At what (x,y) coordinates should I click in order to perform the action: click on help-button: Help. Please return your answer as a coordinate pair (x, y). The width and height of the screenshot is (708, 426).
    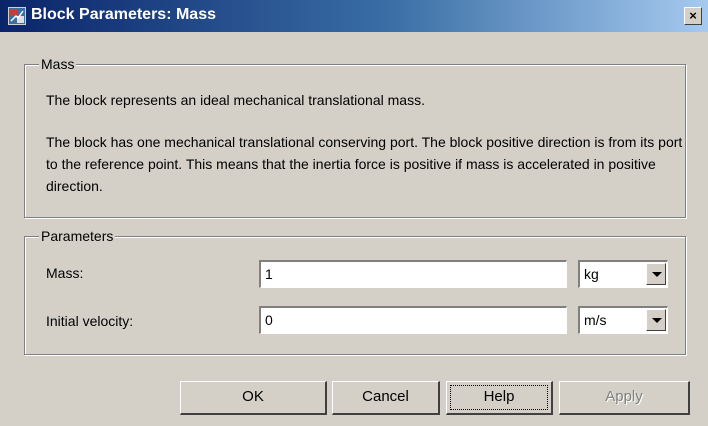
    Looking at the image, I should click on (499, 398).